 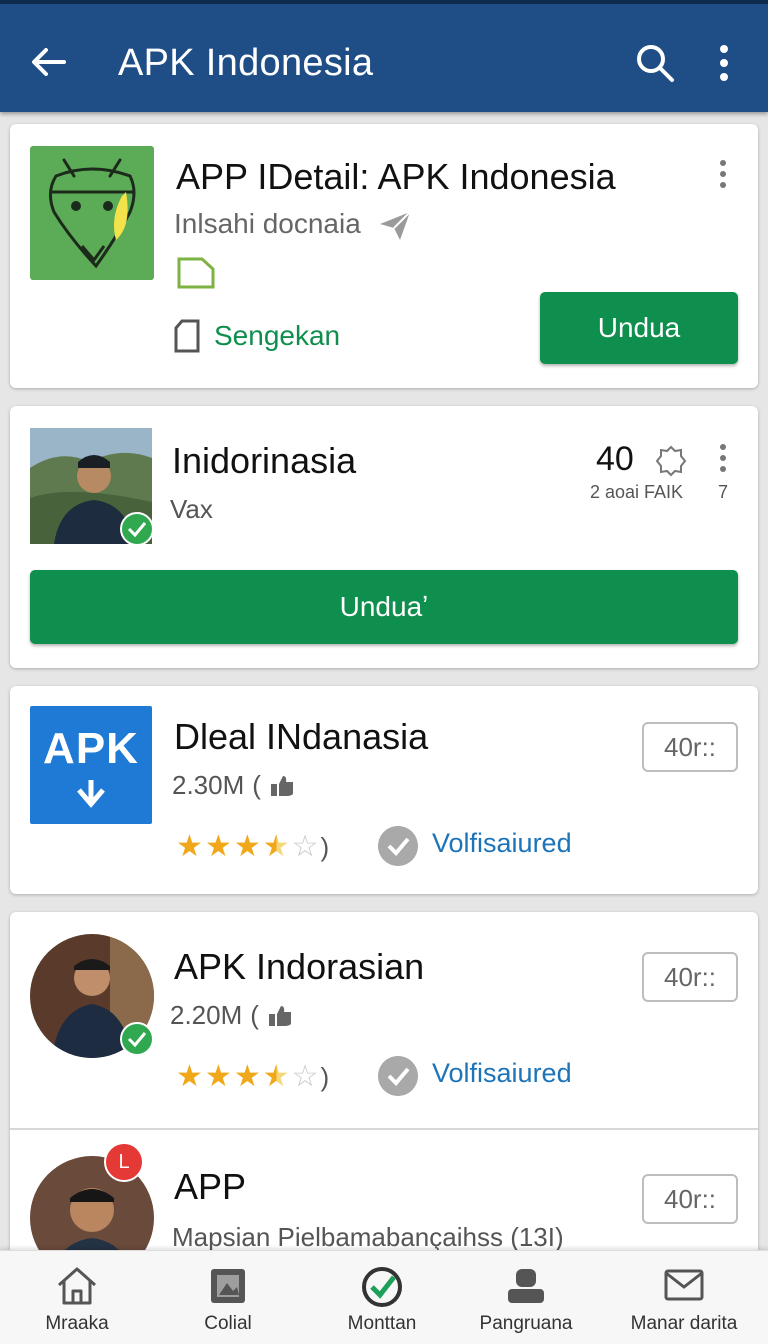 What do you see at coordinates (723, 492) in the screenshot?
I see `publisher-meta-number: 7` at bounding box center [723, 492].